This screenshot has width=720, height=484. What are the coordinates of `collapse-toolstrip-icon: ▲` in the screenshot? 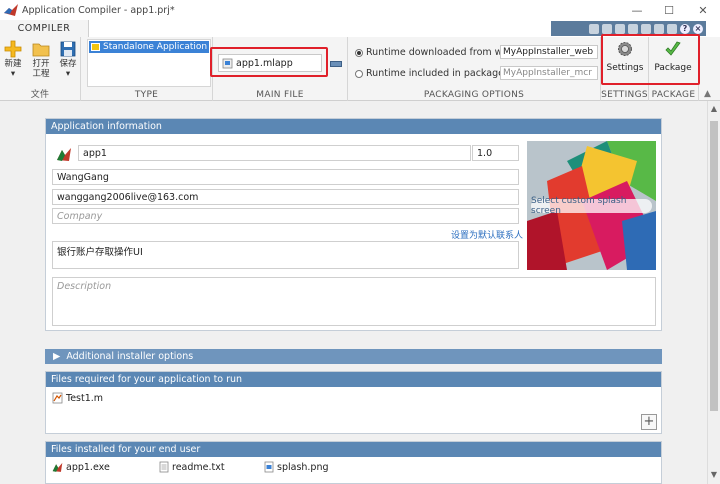 It's located at (707, 94).